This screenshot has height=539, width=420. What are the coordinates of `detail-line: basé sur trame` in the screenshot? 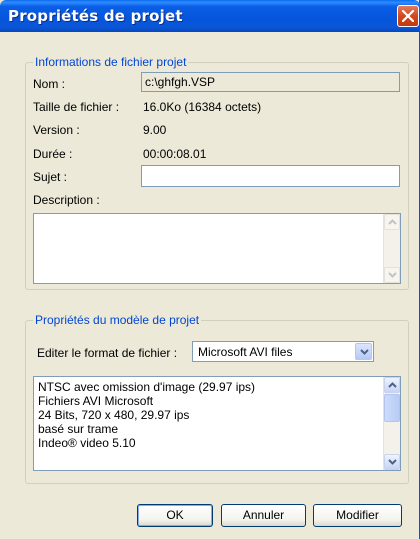 It's located at (78, 429).